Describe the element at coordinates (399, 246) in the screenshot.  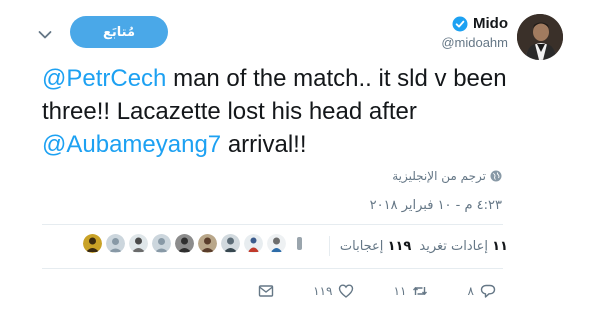
I see `likes-count: ١١٩` at that location.